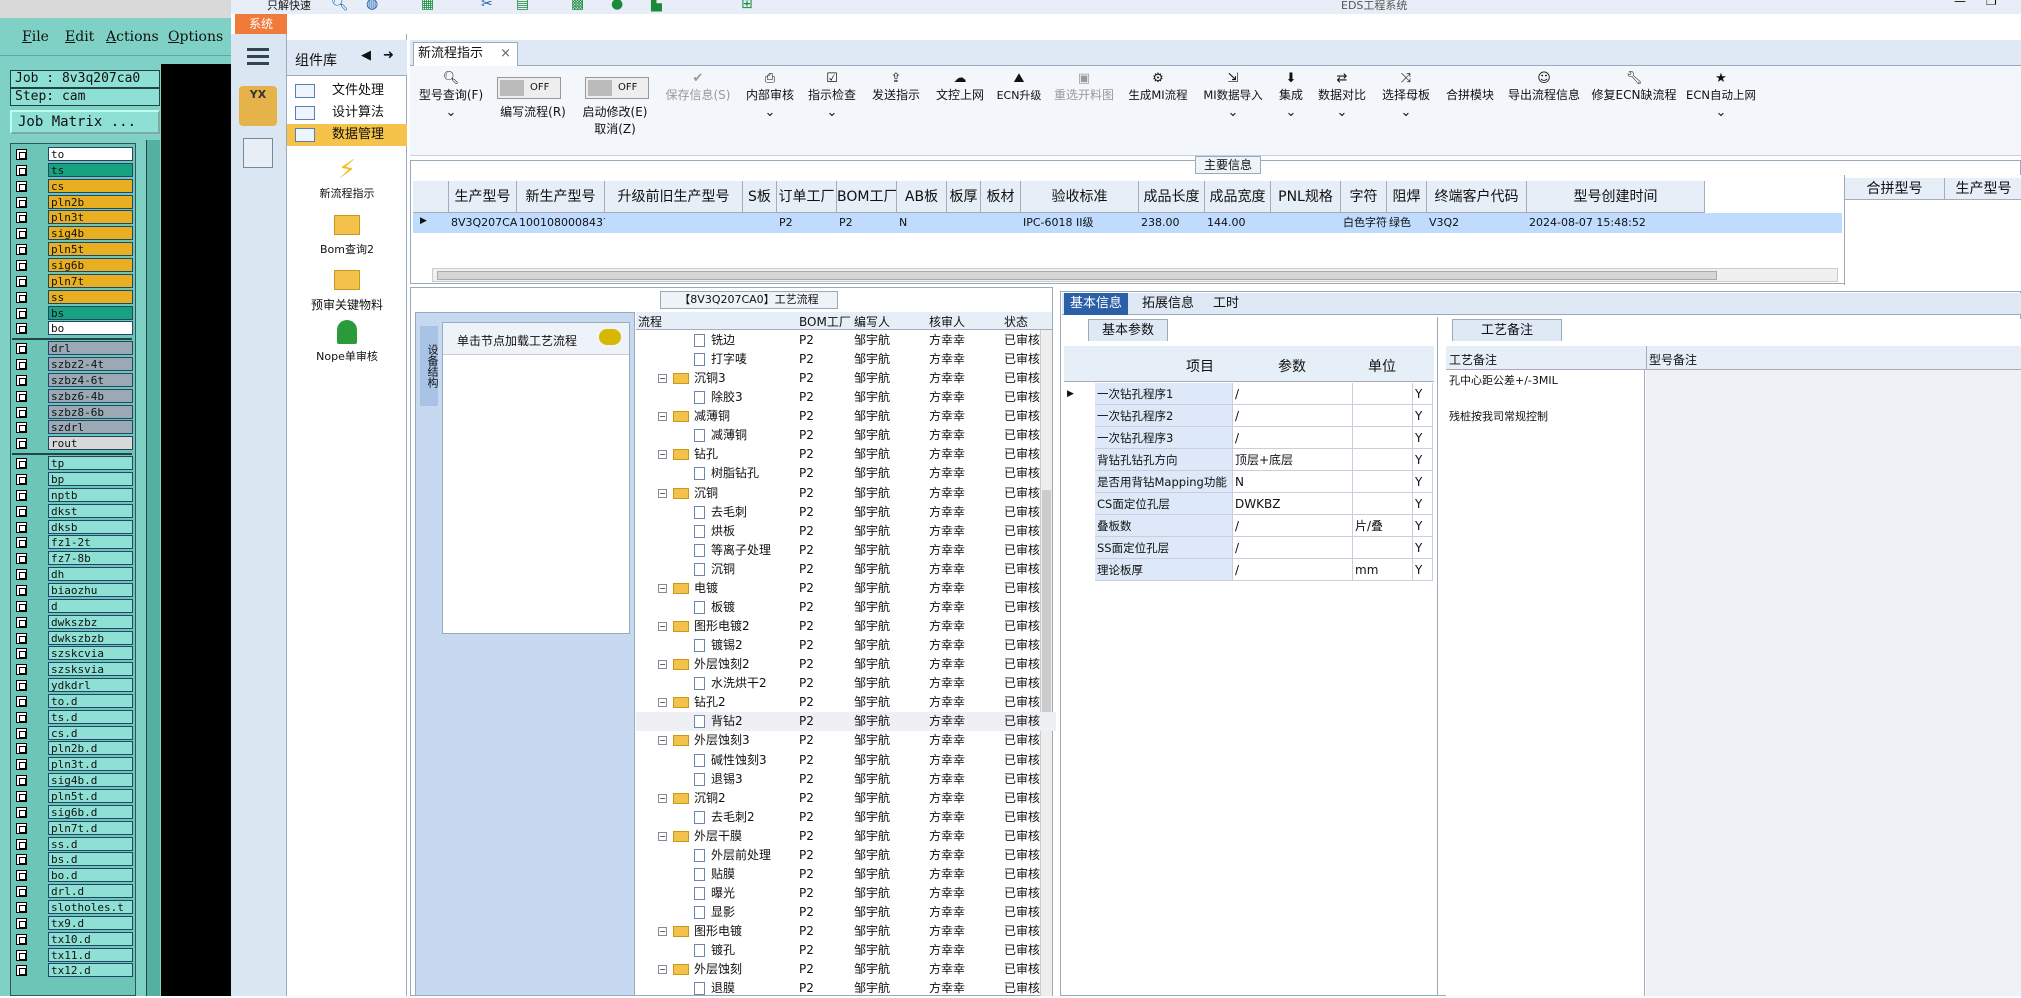  Describe the element at coordinates (258, 153) in the screenshot. I see `calendar-icon` at that location.